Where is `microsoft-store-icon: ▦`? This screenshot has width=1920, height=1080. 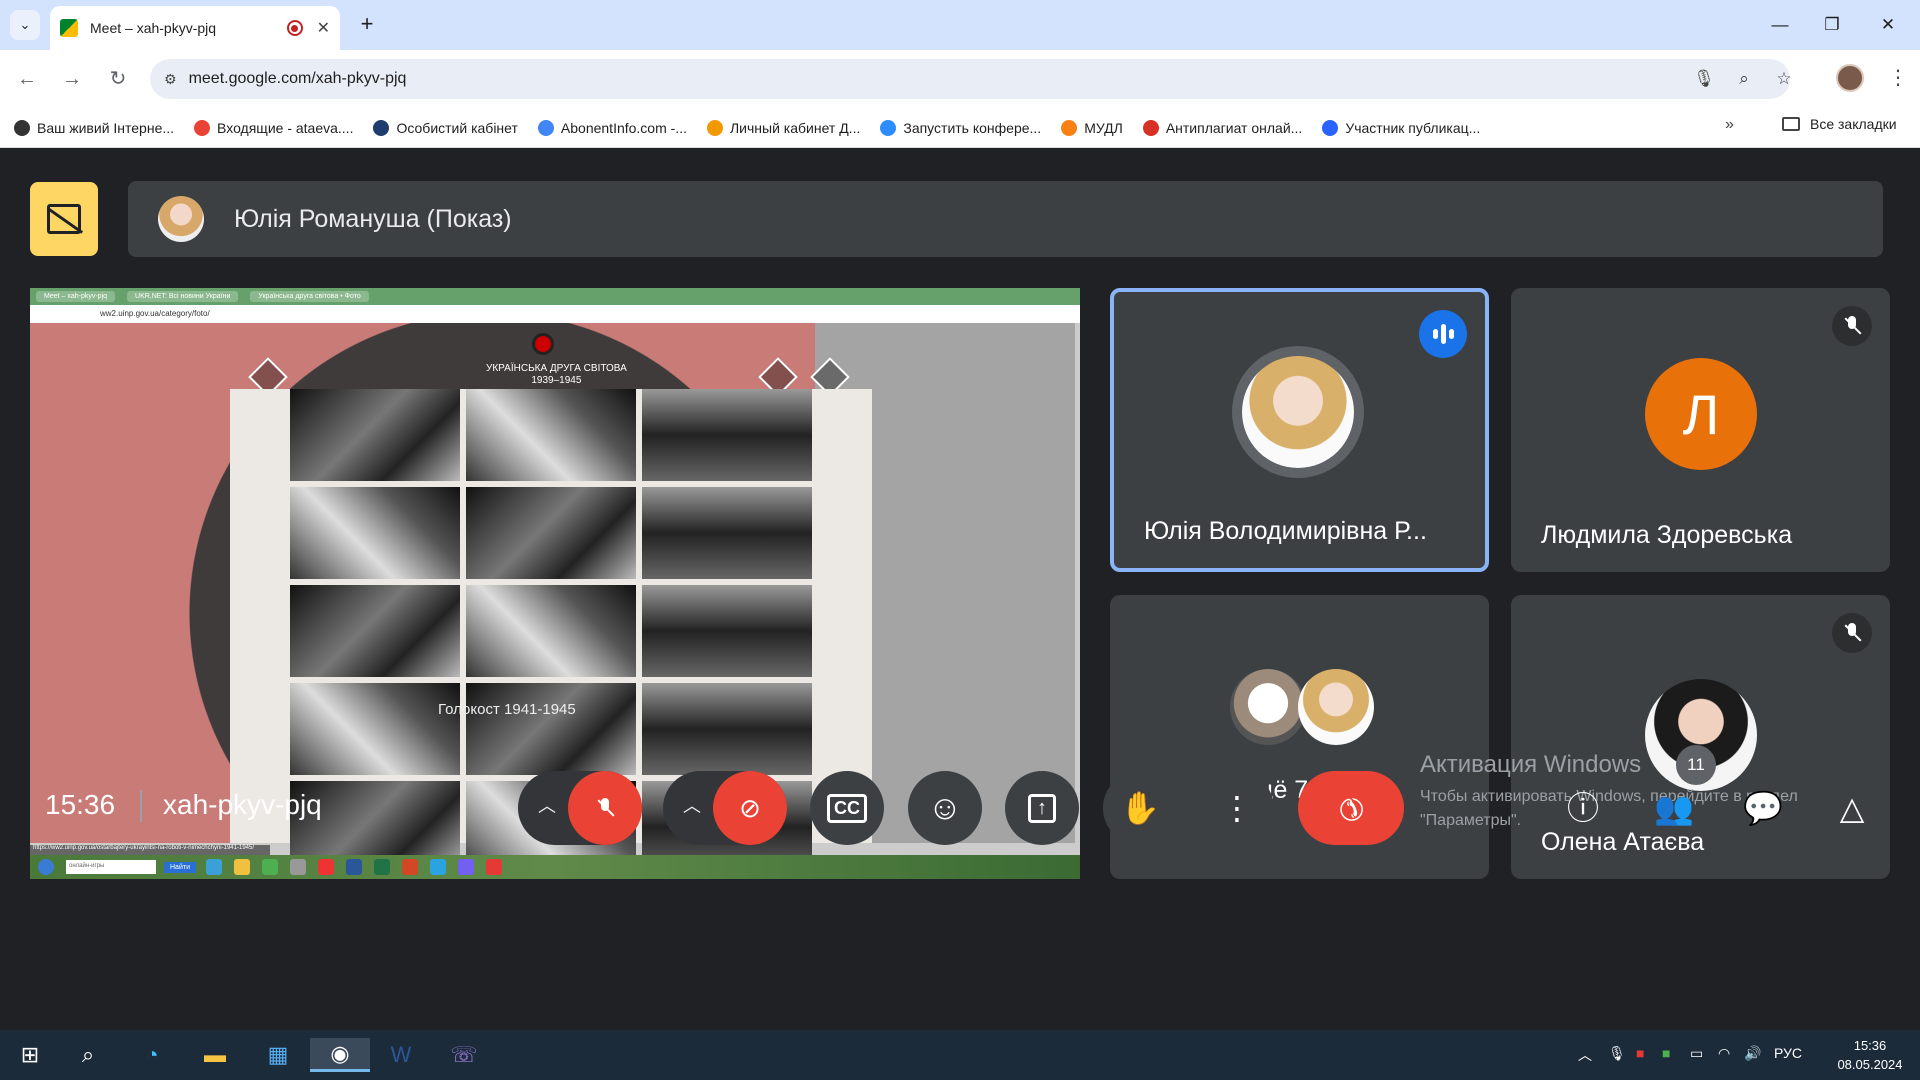
microsoft-store-icon: ▦ is located at coordinates (278, 1055).